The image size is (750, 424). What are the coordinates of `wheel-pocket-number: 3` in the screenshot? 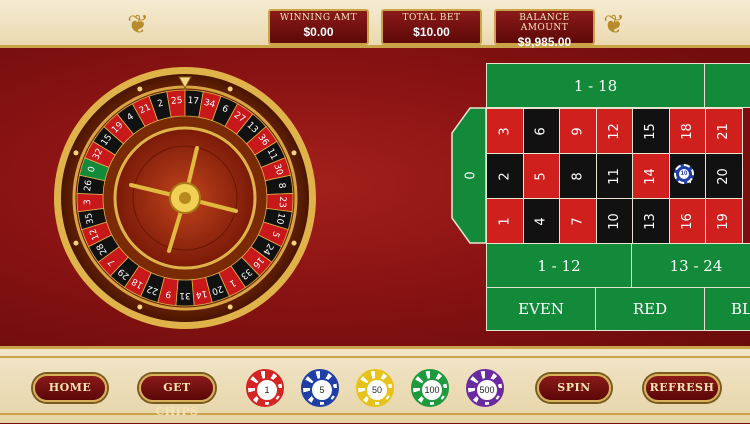 It's located at (88, 202).